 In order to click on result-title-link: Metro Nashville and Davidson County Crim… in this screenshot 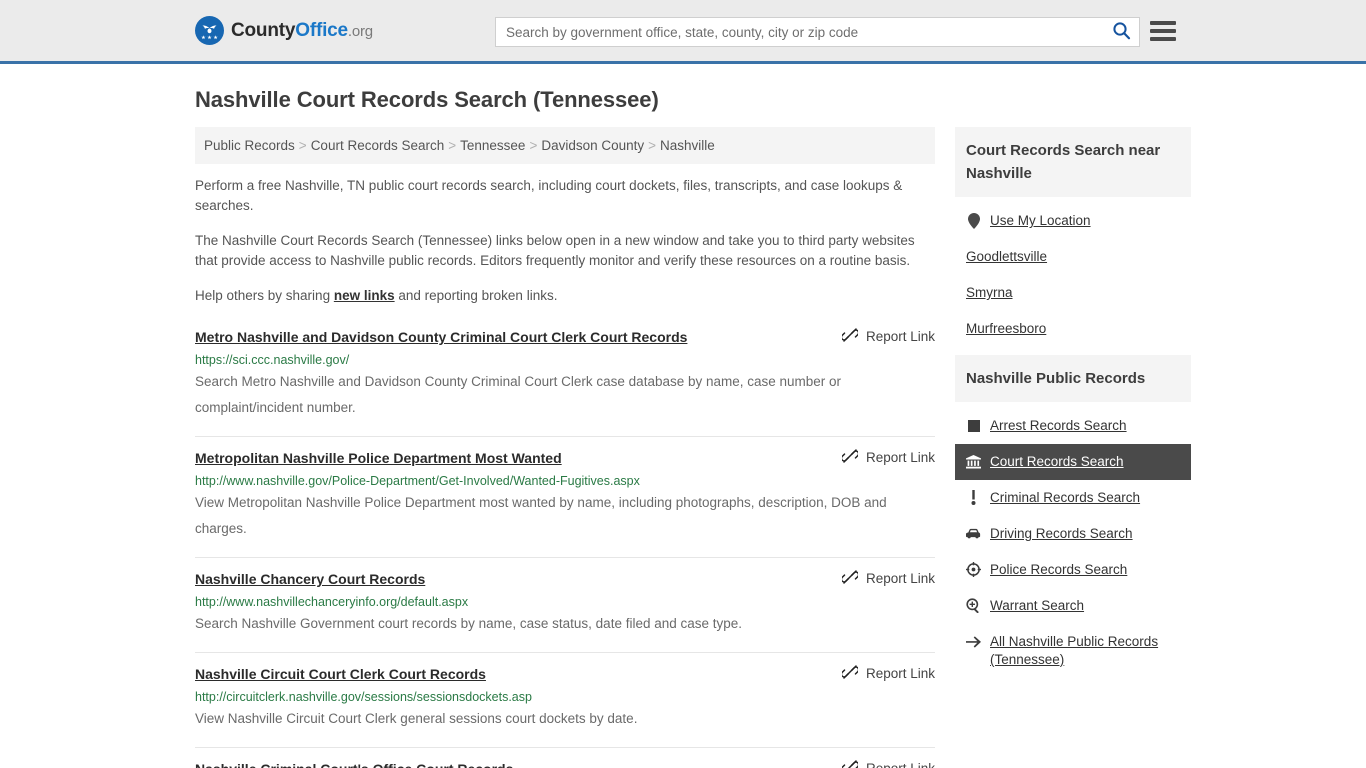, I will do `click(441, 337)`.